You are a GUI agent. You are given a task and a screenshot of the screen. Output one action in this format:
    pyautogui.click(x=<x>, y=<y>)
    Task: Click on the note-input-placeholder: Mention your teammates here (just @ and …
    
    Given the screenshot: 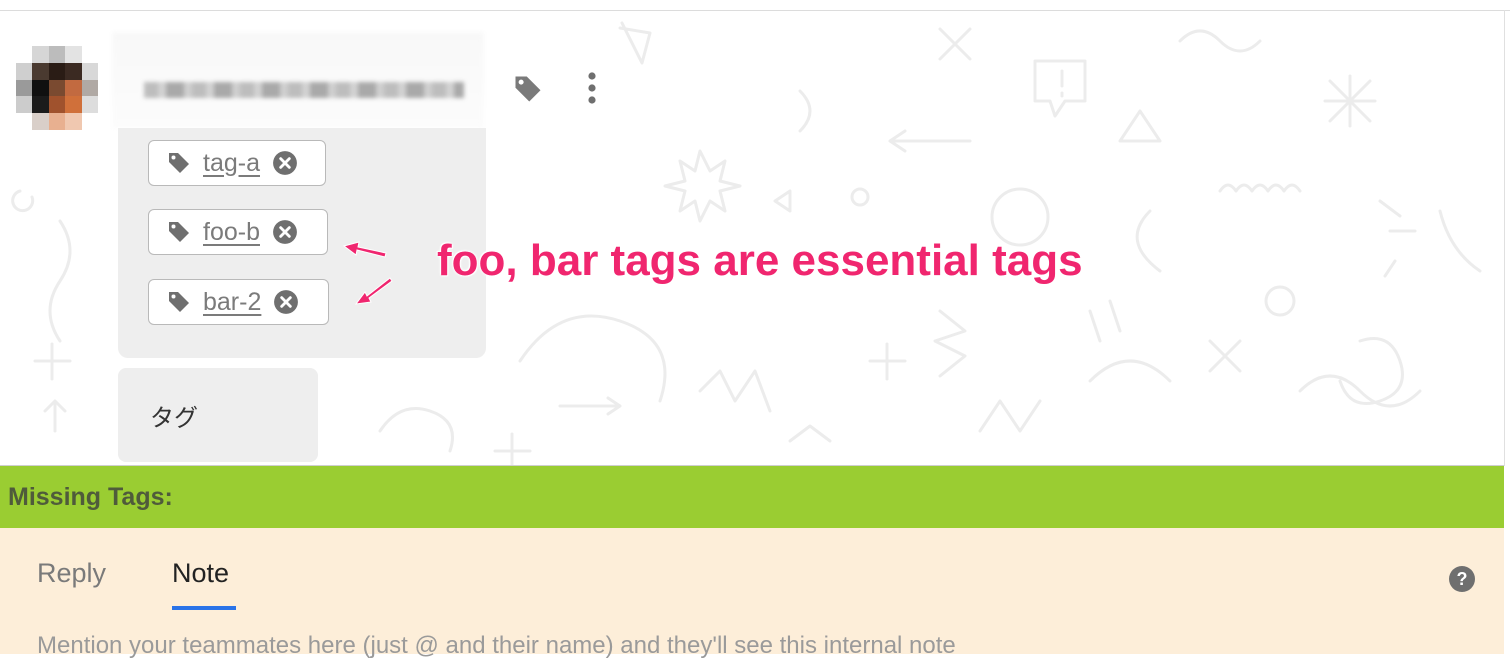 What is the action you would take?
    pyautogui.click(x=496, y=646)
    